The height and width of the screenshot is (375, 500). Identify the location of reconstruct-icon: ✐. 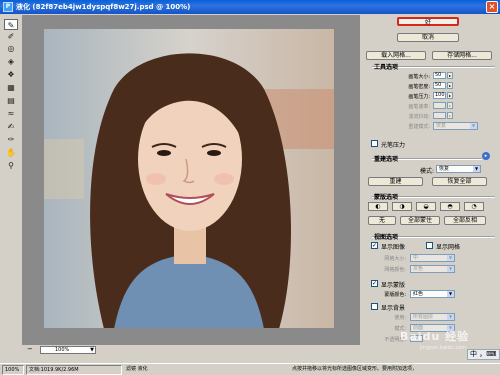
(11, 36).